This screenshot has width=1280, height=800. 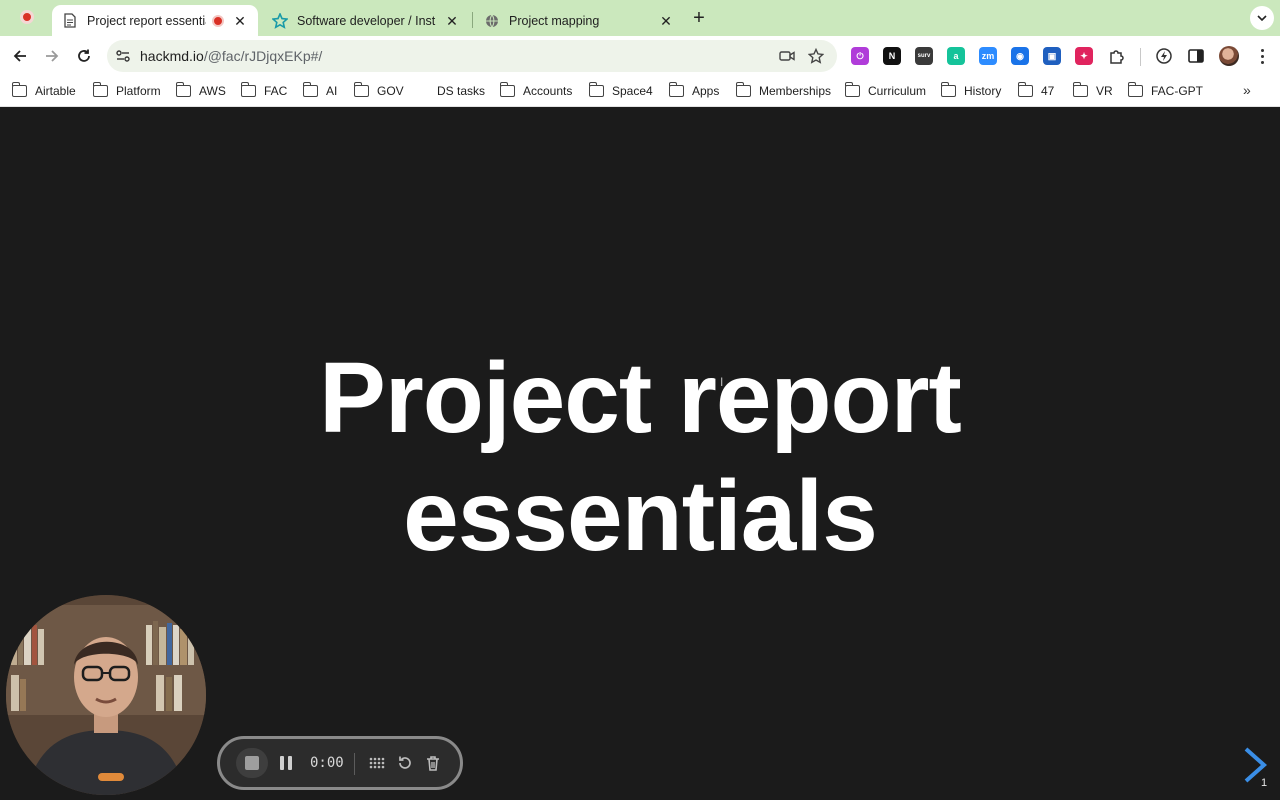 I want to click on bookmark-aws: AWS, so click(x=200, y=91).